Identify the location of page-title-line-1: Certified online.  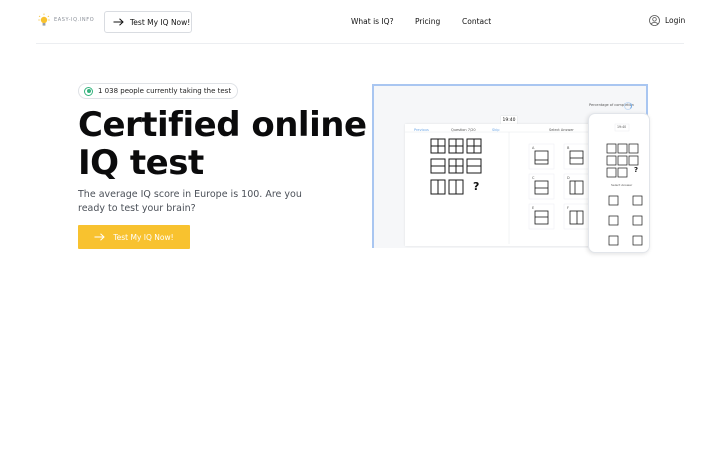
(222, 125).